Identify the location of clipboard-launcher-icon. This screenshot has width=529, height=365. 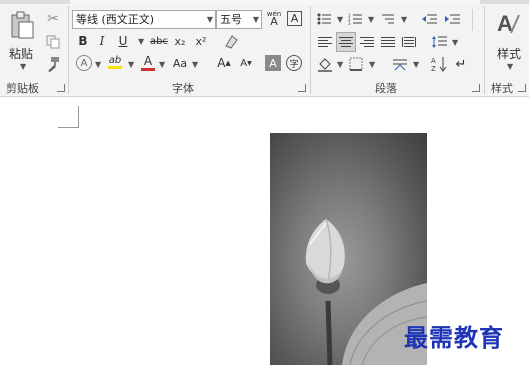
(61, 88).